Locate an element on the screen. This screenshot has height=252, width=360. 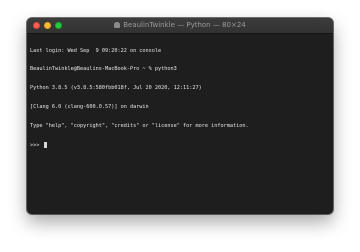
window-title: BeaulinTwinkle — Python — 80×24 is located at coordinates (184, 25).